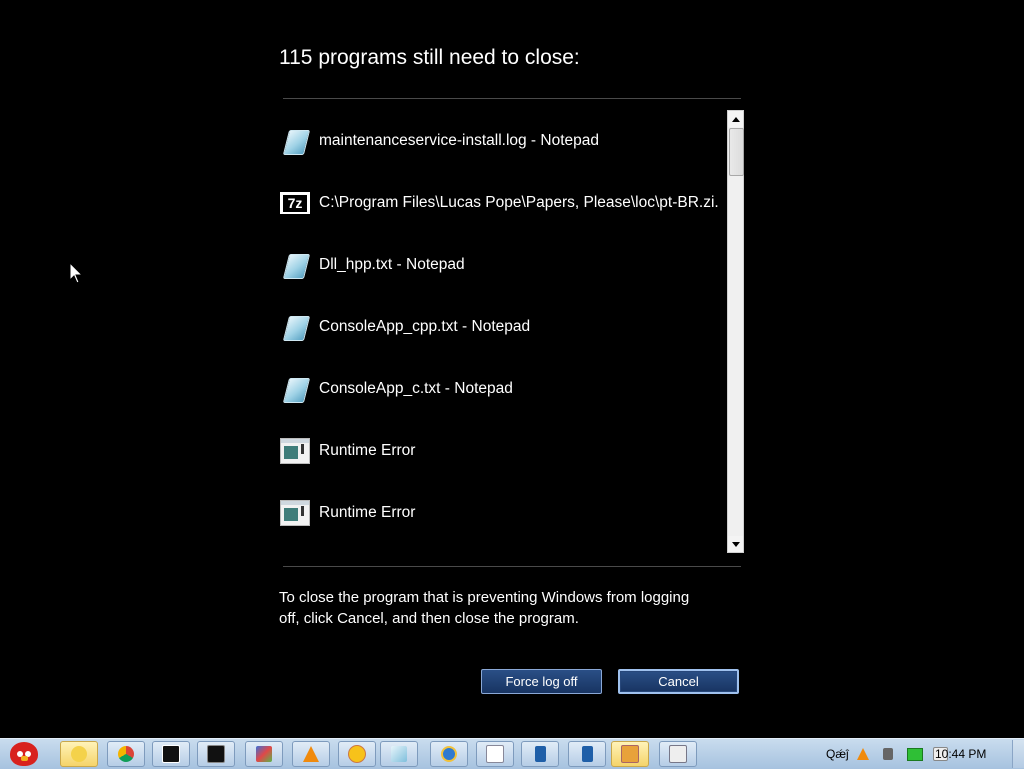 Image resolution: width=1024 pixels, height=769 pixels. I want to click on vlc-icon, so click(311, 754).